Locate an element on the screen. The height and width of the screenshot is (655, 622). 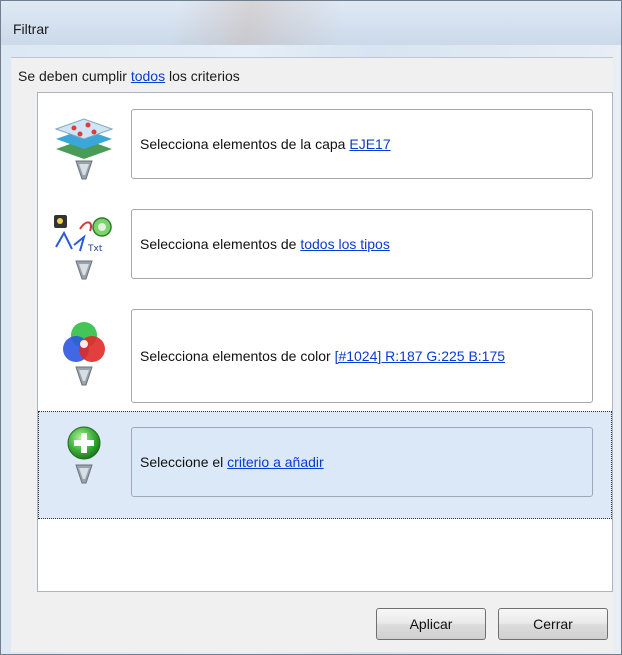
add-criterion-icon is located at coordinates (84, 455).